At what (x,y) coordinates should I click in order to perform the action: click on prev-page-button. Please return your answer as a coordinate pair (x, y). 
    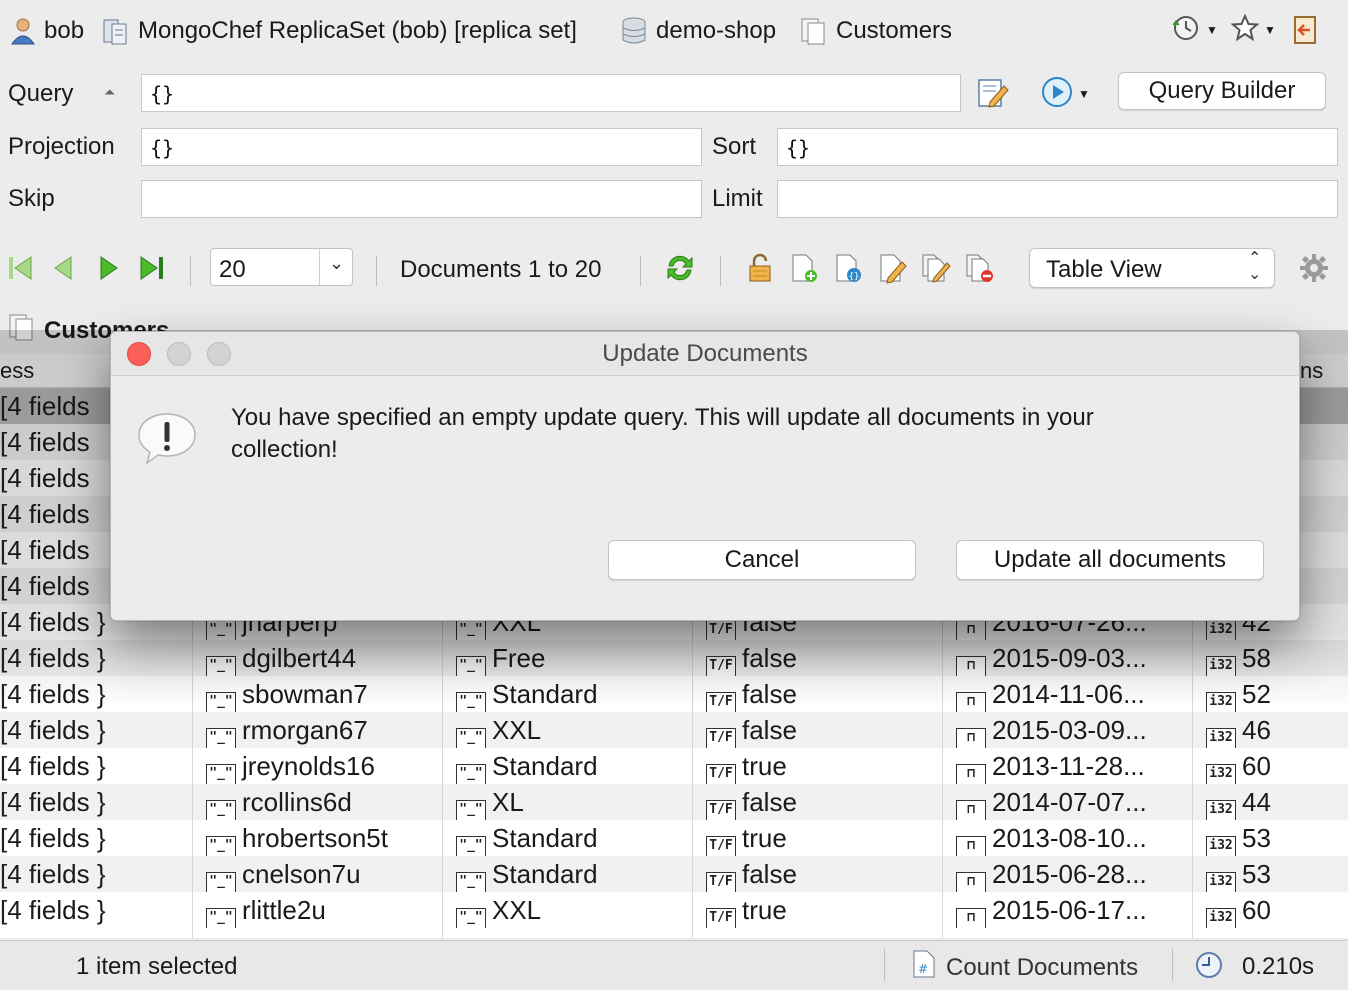
    Looking at the image, I should click on (64, 270).